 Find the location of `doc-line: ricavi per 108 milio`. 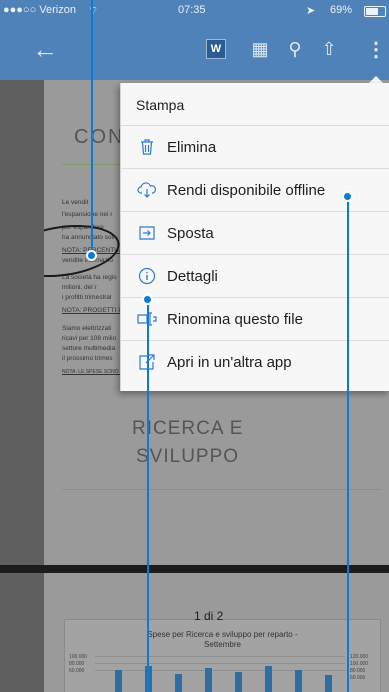

doc-line: ricavi per 108 milio is located at coordinates (89, 338).